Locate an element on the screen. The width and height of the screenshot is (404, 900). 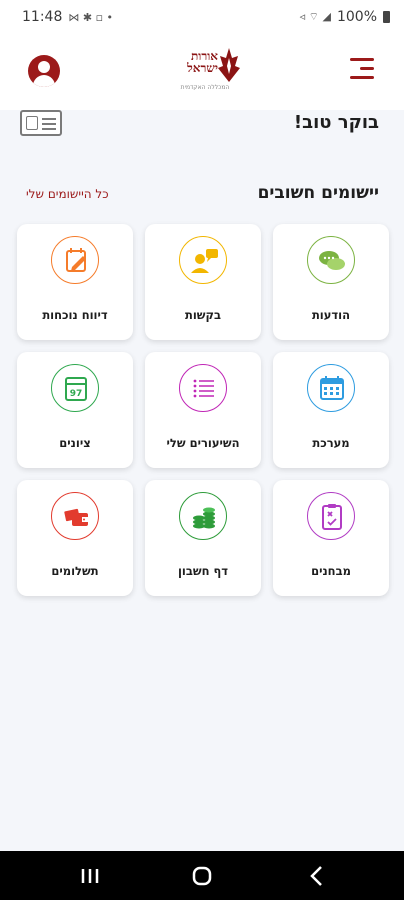
system-navigation-bar is located at coordinates (202, 875).